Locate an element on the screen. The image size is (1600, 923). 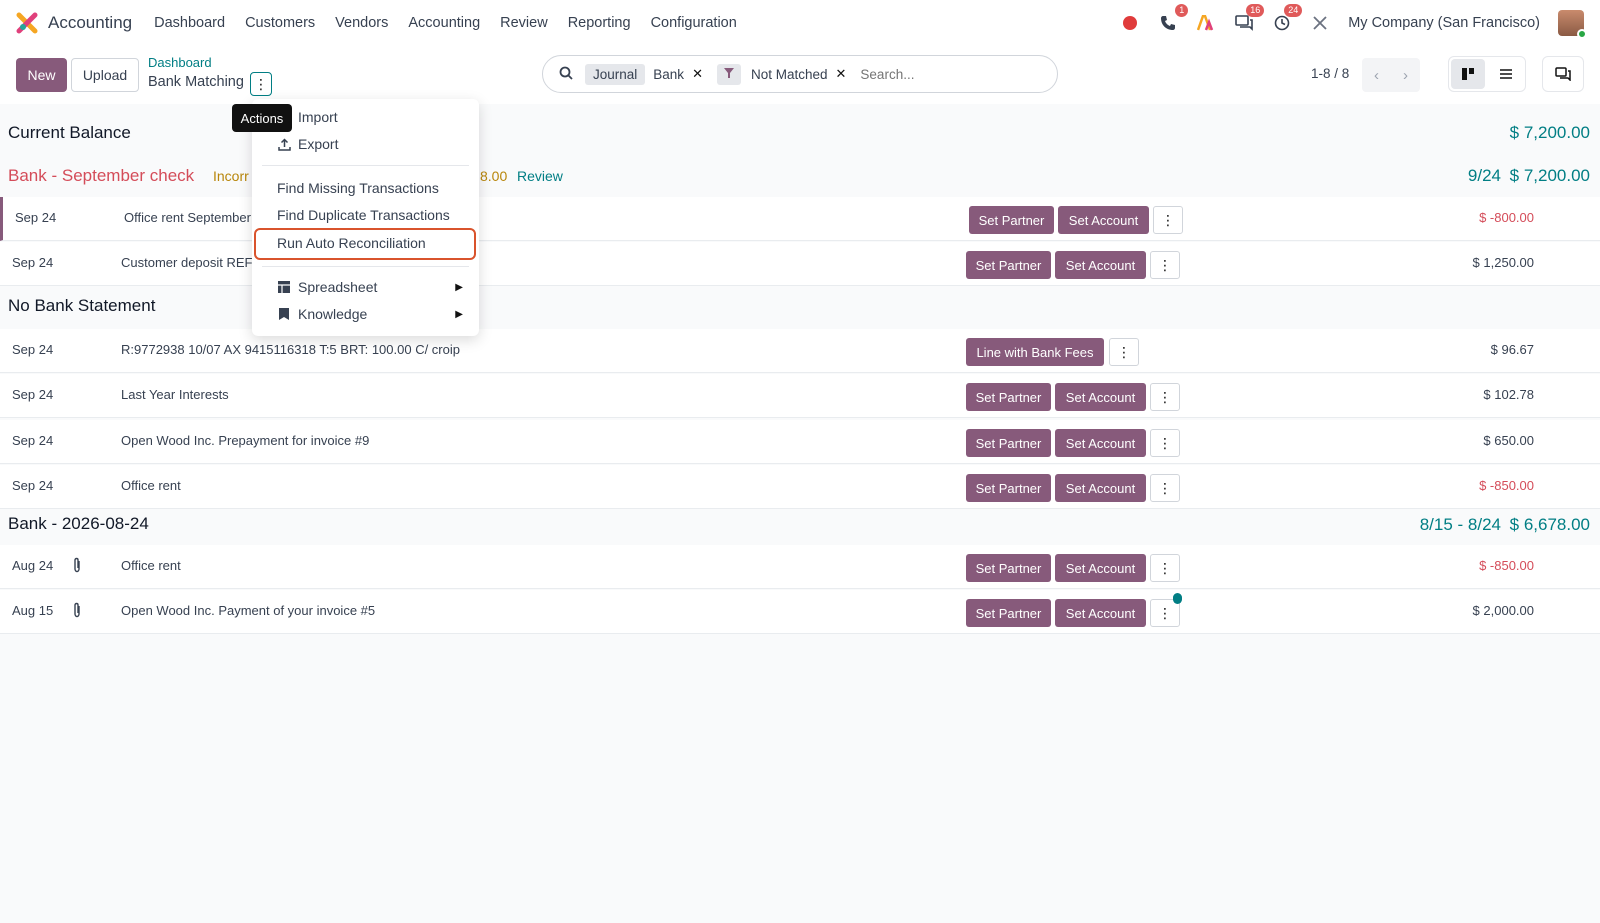
activities-badge: 24 is located at coordinates (1293, 10).